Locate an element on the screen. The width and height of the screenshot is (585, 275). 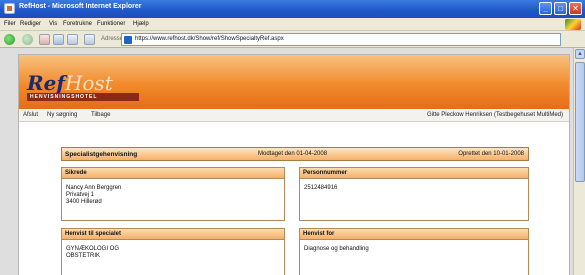
back-icon is located at coordinates (9, 39).